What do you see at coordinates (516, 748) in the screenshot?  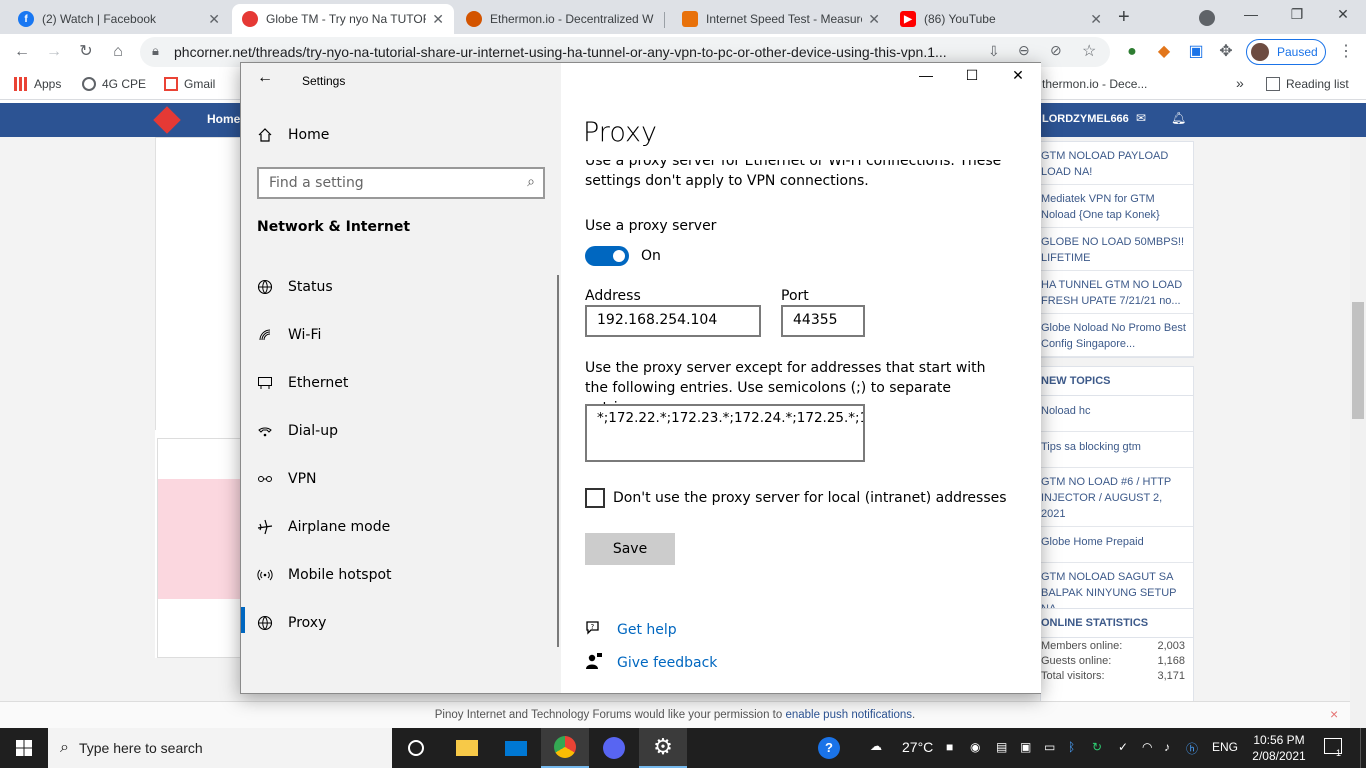 I see `mail-app` at bounding box center [516, 748].